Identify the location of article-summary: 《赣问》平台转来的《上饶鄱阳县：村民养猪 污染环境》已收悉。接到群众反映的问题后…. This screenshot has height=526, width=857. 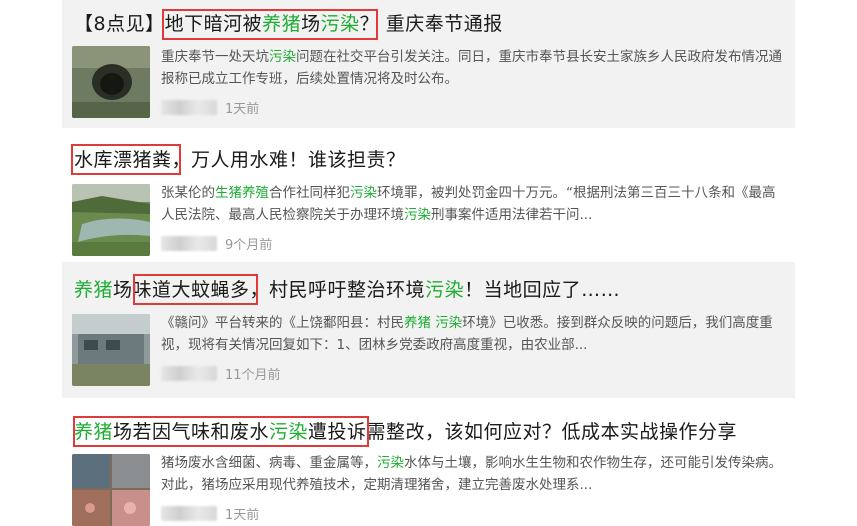
(467, 334).